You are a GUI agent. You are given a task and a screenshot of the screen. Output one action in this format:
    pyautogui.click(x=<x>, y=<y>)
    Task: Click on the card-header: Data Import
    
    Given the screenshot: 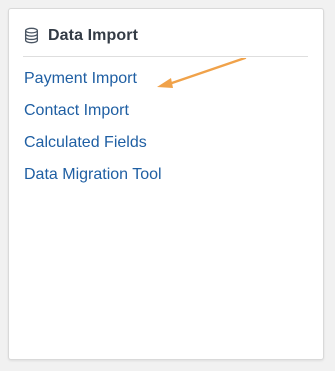 What is the action you would take?
    pyautogui.click(x=165, y=38)
    